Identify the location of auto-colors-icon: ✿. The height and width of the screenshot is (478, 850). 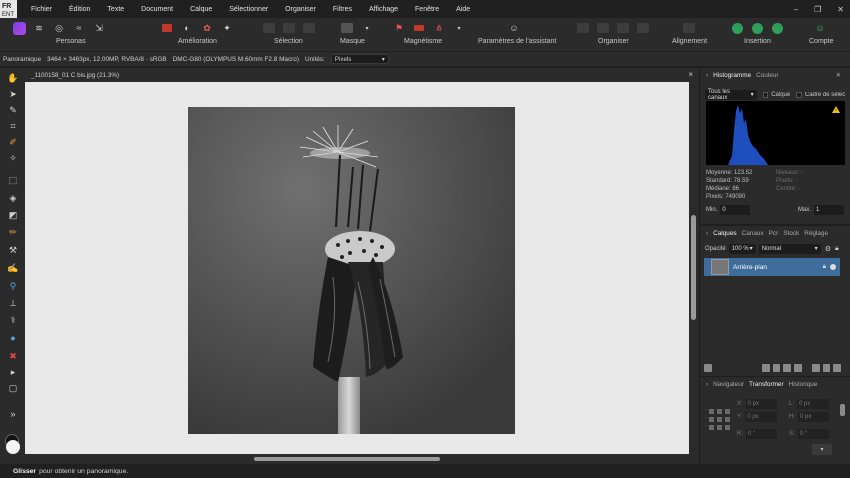
(207, 28).